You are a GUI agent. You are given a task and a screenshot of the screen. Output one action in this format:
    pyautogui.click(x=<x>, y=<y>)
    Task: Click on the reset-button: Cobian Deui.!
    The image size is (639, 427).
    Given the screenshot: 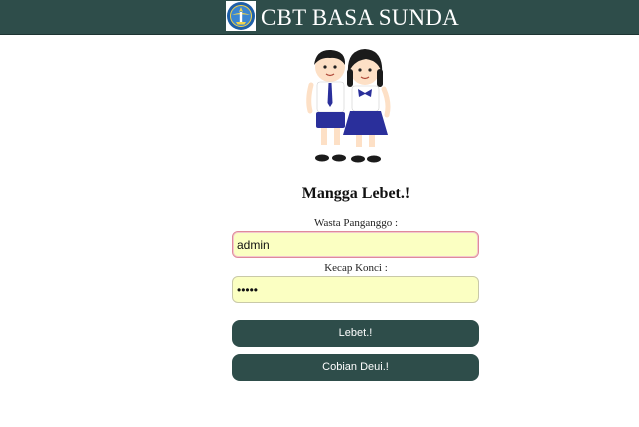 What is the action you would take?
    pyautogui.click(x=355, y=367)
    